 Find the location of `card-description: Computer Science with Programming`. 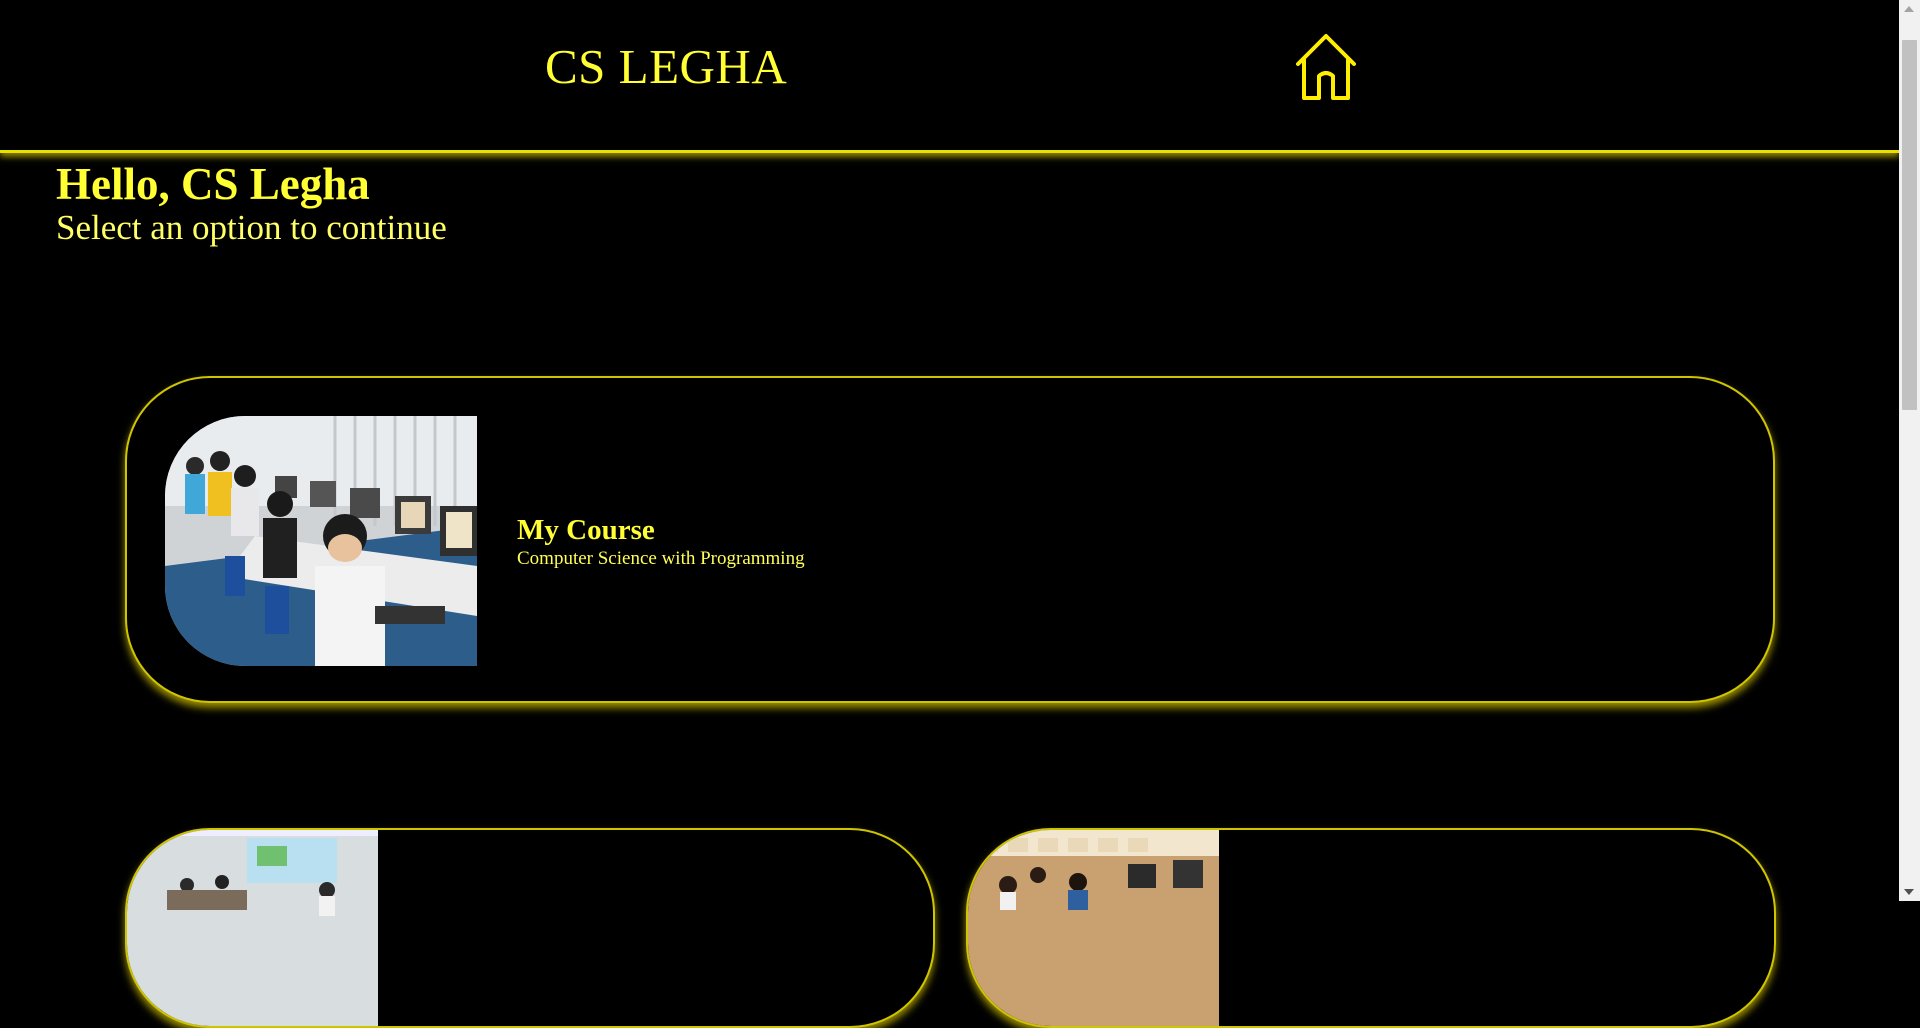

card-description: Computer Science with Programming is located at coordinates (661, 558).